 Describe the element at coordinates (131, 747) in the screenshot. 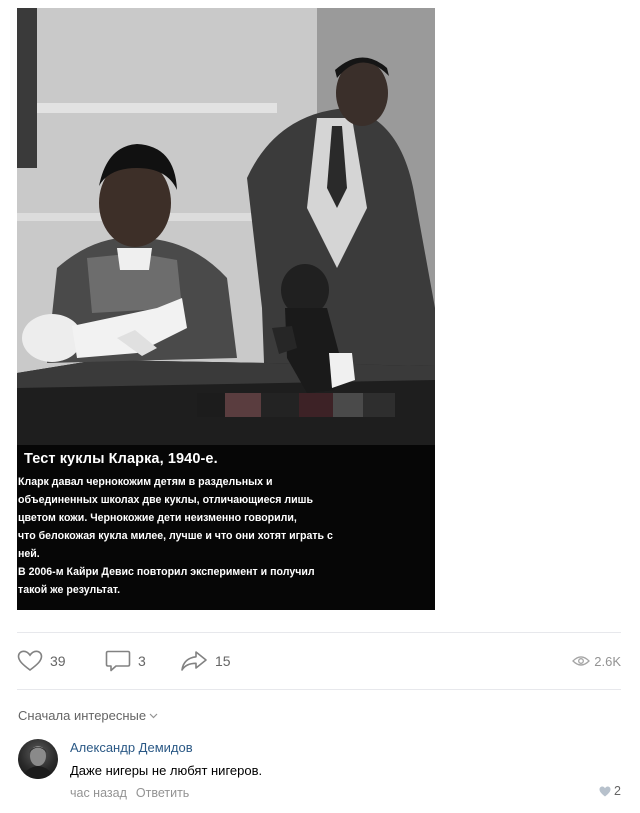

I see `comment-author-link: Александр Демидов` at that location.